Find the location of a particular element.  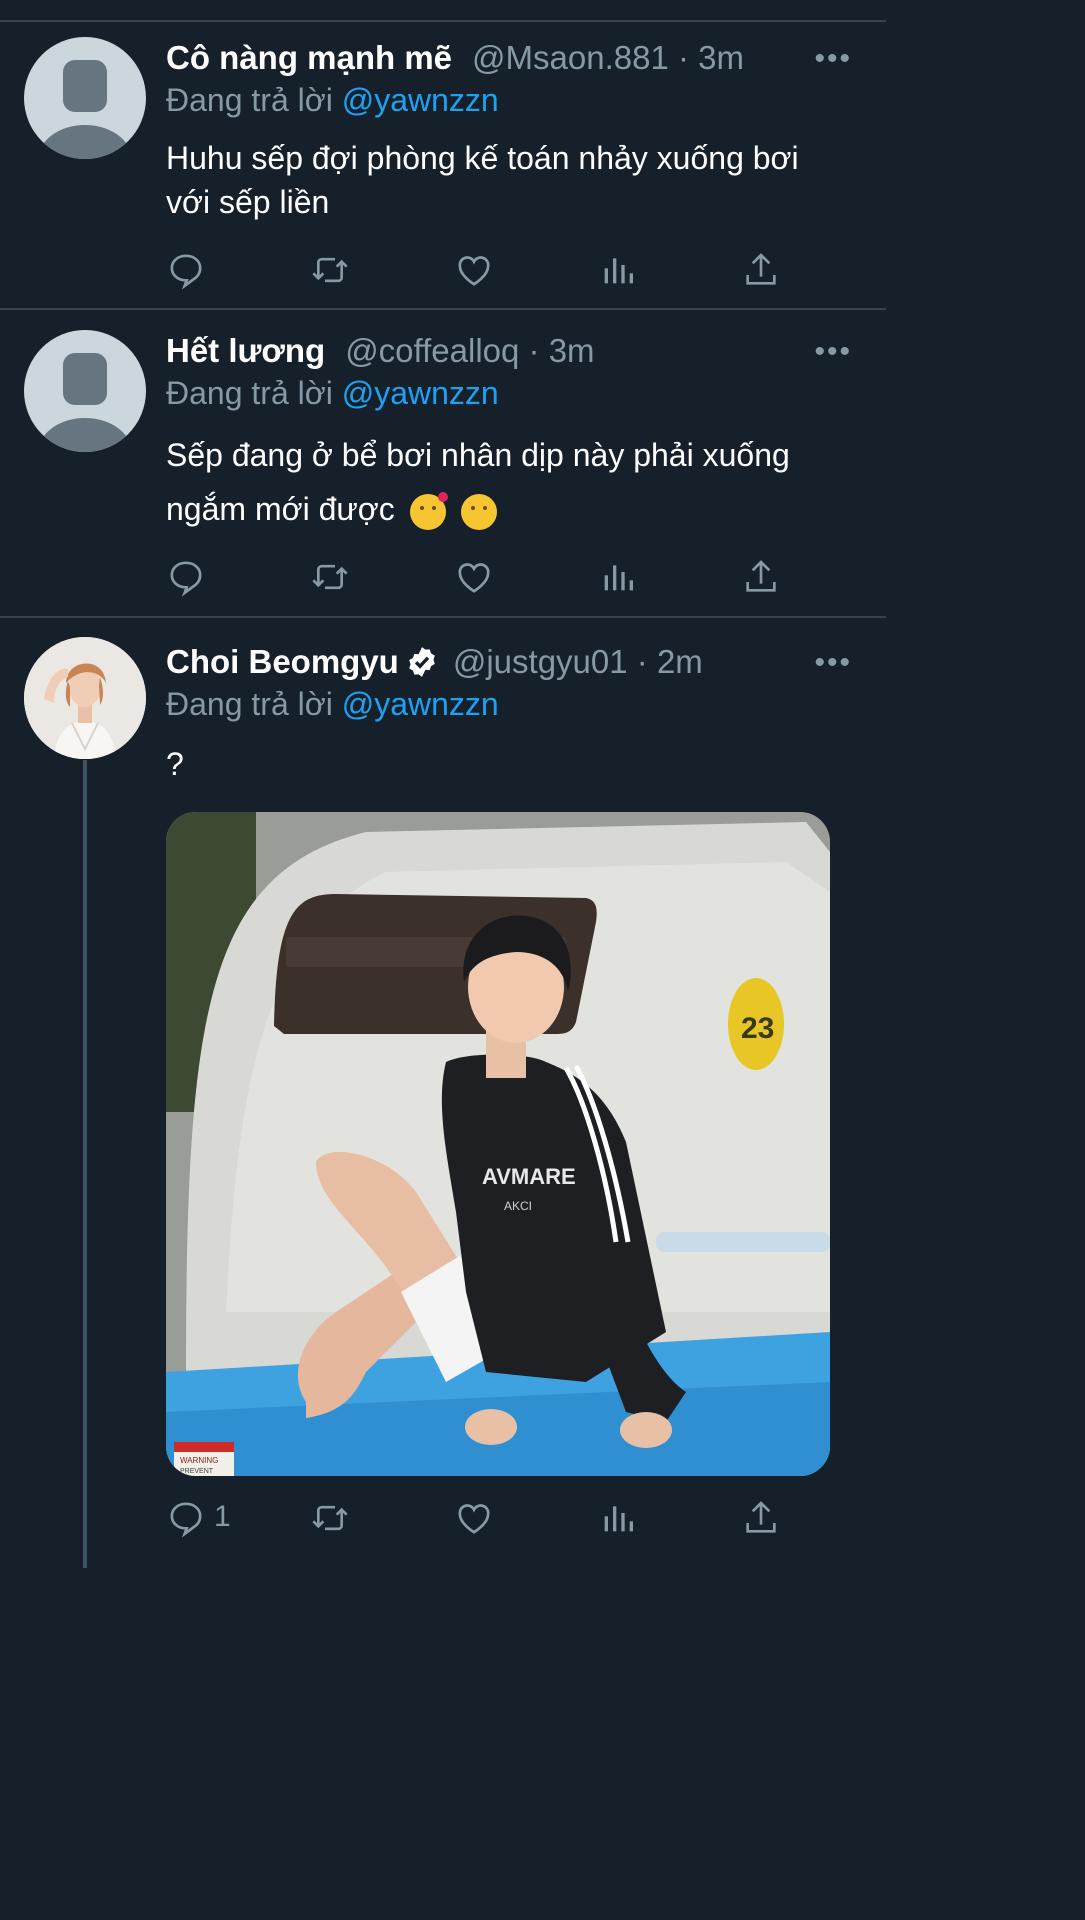

face-savoring-food-icon is located at coordinates (478, 511).